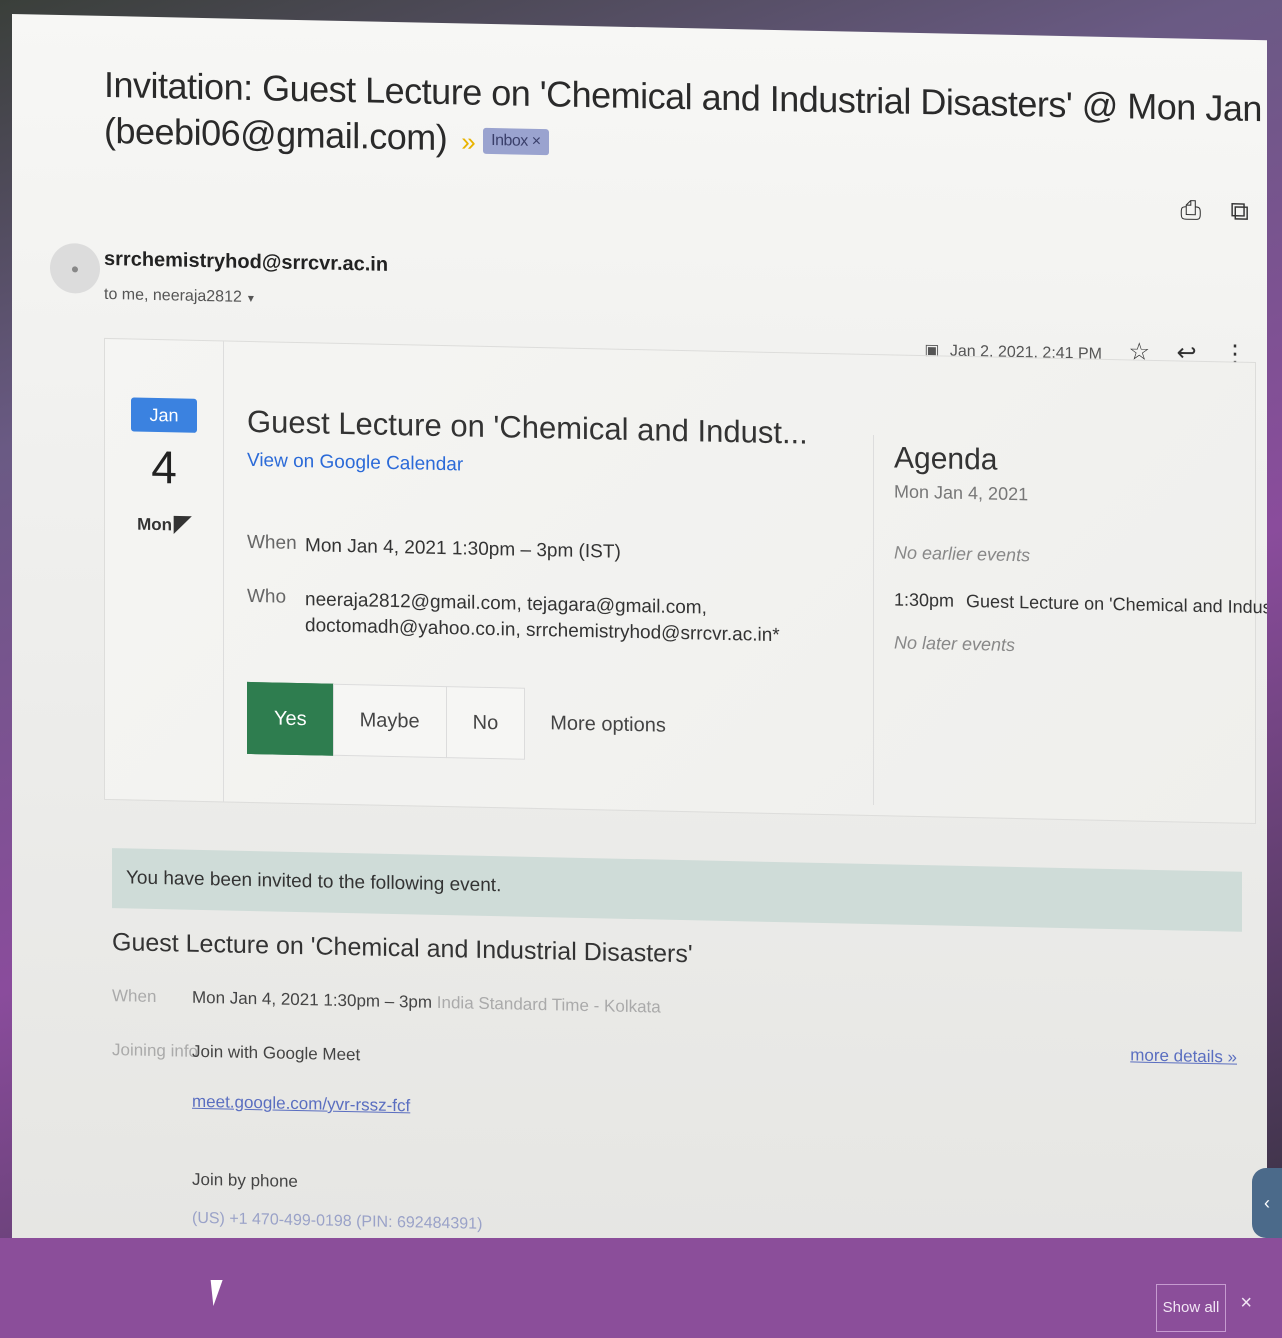 This screenshot has height=1338, width=1282. I want to click on inbox-label-text: Inbox, so click(509, 141).